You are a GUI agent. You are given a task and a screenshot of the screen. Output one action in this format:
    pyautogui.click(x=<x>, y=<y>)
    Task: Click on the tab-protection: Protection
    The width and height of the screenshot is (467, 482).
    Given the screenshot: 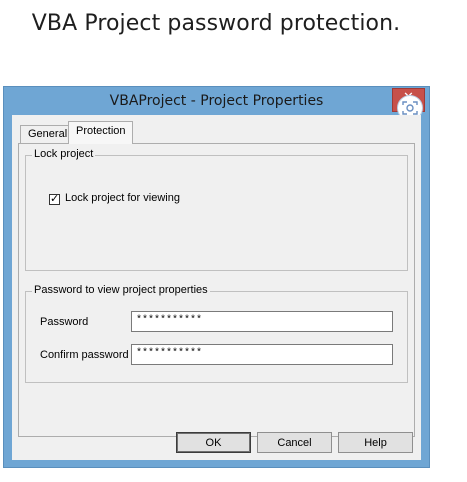 What is the action you would take?
    pyautogui.click(x=100, y=132)
    